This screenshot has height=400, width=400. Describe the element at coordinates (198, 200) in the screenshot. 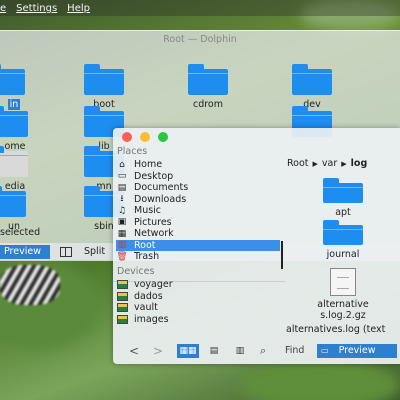

I see `place-item-downloads: ⭳ Downloads` at that location.